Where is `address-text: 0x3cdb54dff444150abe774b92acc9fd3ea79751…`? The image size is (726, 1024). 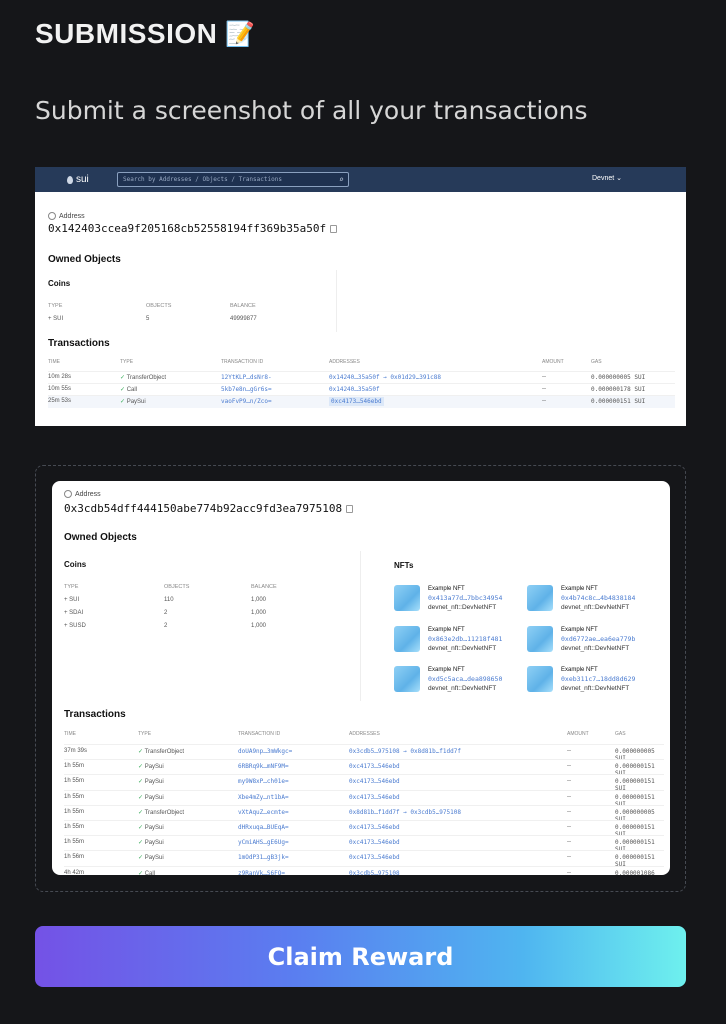 address-text: 0x3cdb54dff444150abe774b92acc9fd3ea79751… is located at coordinates (203, 508).